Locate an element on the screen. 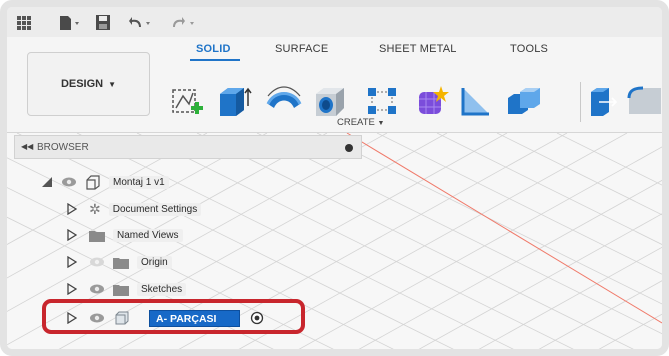 This screenshot has height=356, width=669. tree-item-label: Named Views is located at coordinates (148, 235).